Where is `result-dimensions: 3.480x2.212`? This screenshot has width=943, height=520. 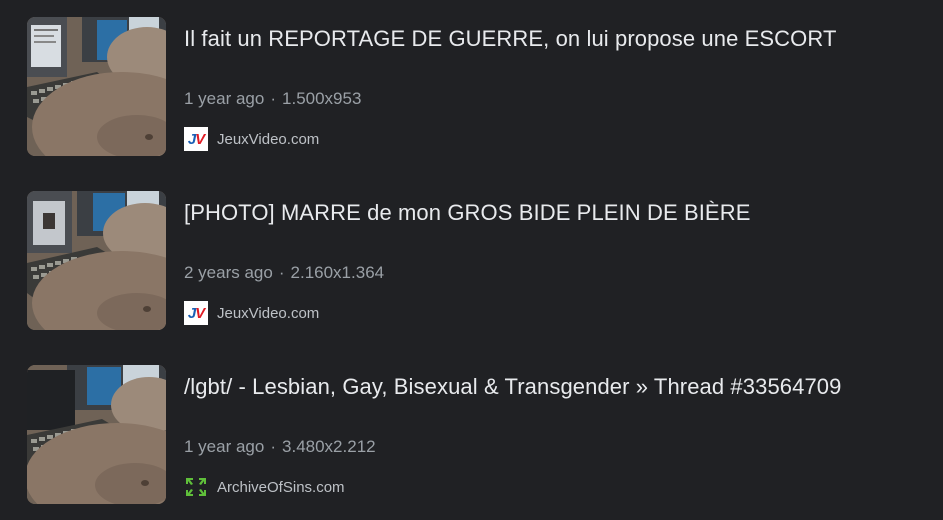
result-dimensions: 3.480x2.212 is located at coordinates (329, 446).